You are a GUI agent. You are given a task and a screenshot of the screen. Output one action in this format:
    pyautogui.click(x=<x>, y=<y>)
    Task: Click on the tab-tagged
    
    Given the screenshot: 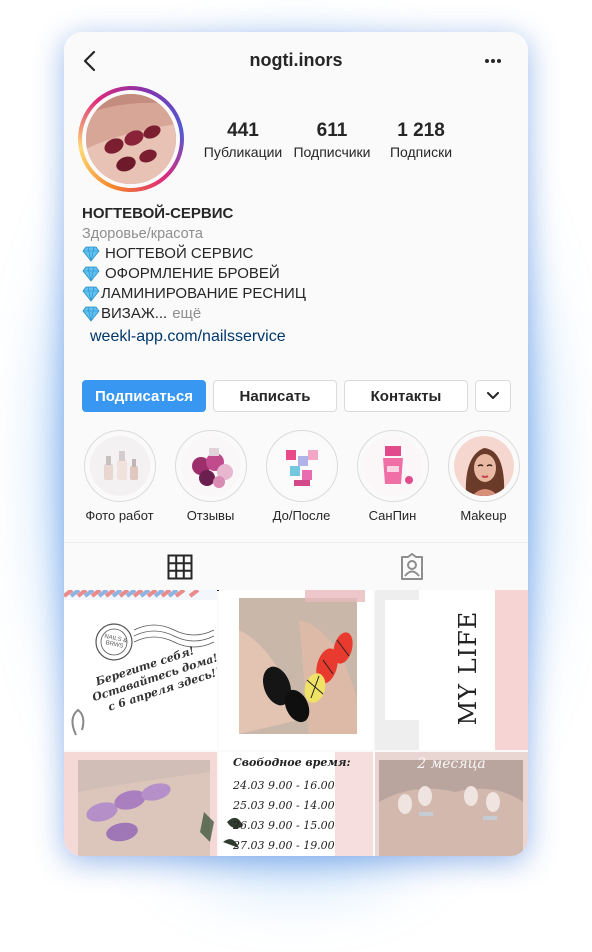 What is the action you would take?
    pyautogui.click(x=412, y=567)
    